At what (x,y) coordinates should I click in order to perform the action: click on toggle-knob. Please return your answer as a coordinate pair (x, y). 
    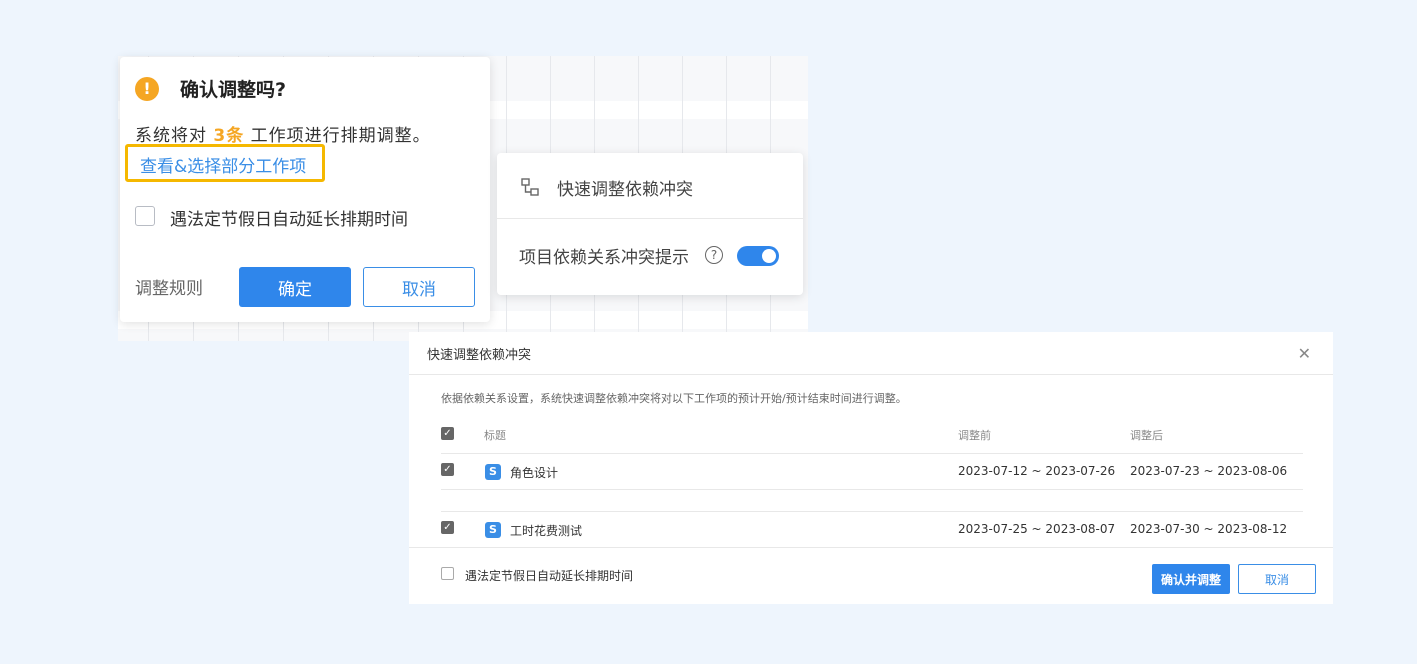
    Looking at the image, I should click on (769, 256).